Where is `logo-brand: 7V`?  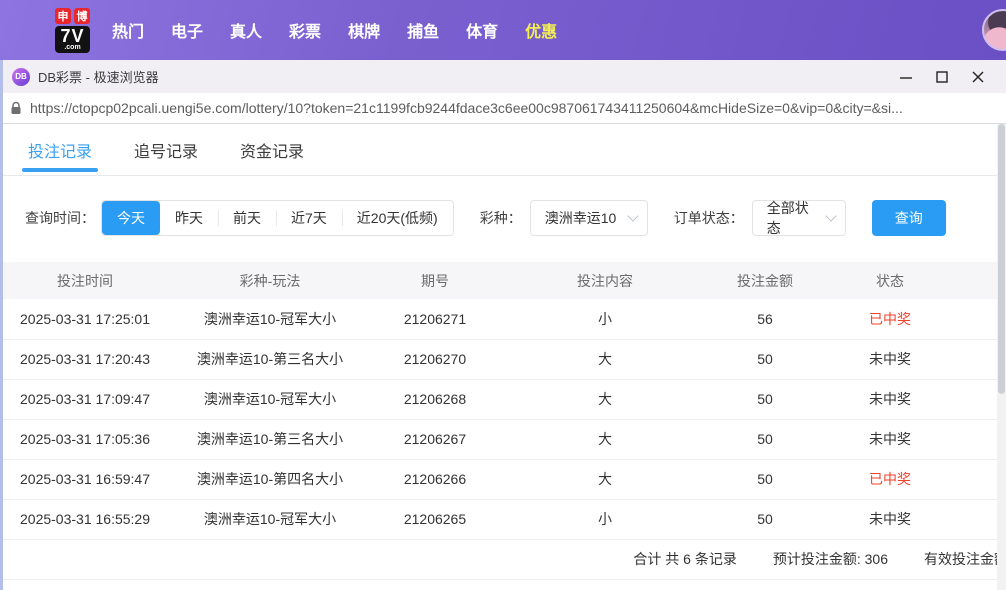 logo-brand: 7V is located at coordinates (72, 35).